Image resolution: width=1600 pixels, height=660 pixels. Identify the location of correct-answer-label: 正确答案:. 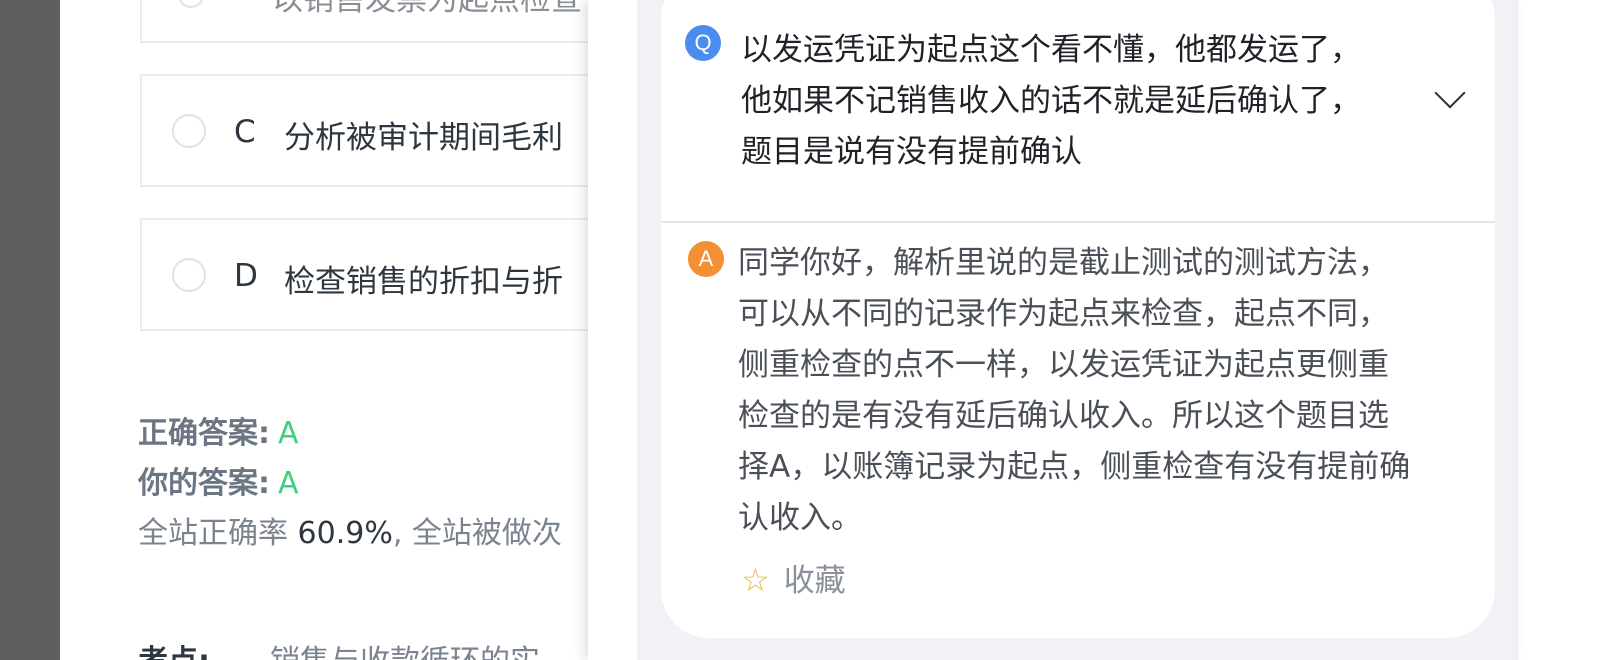
(204, 433).